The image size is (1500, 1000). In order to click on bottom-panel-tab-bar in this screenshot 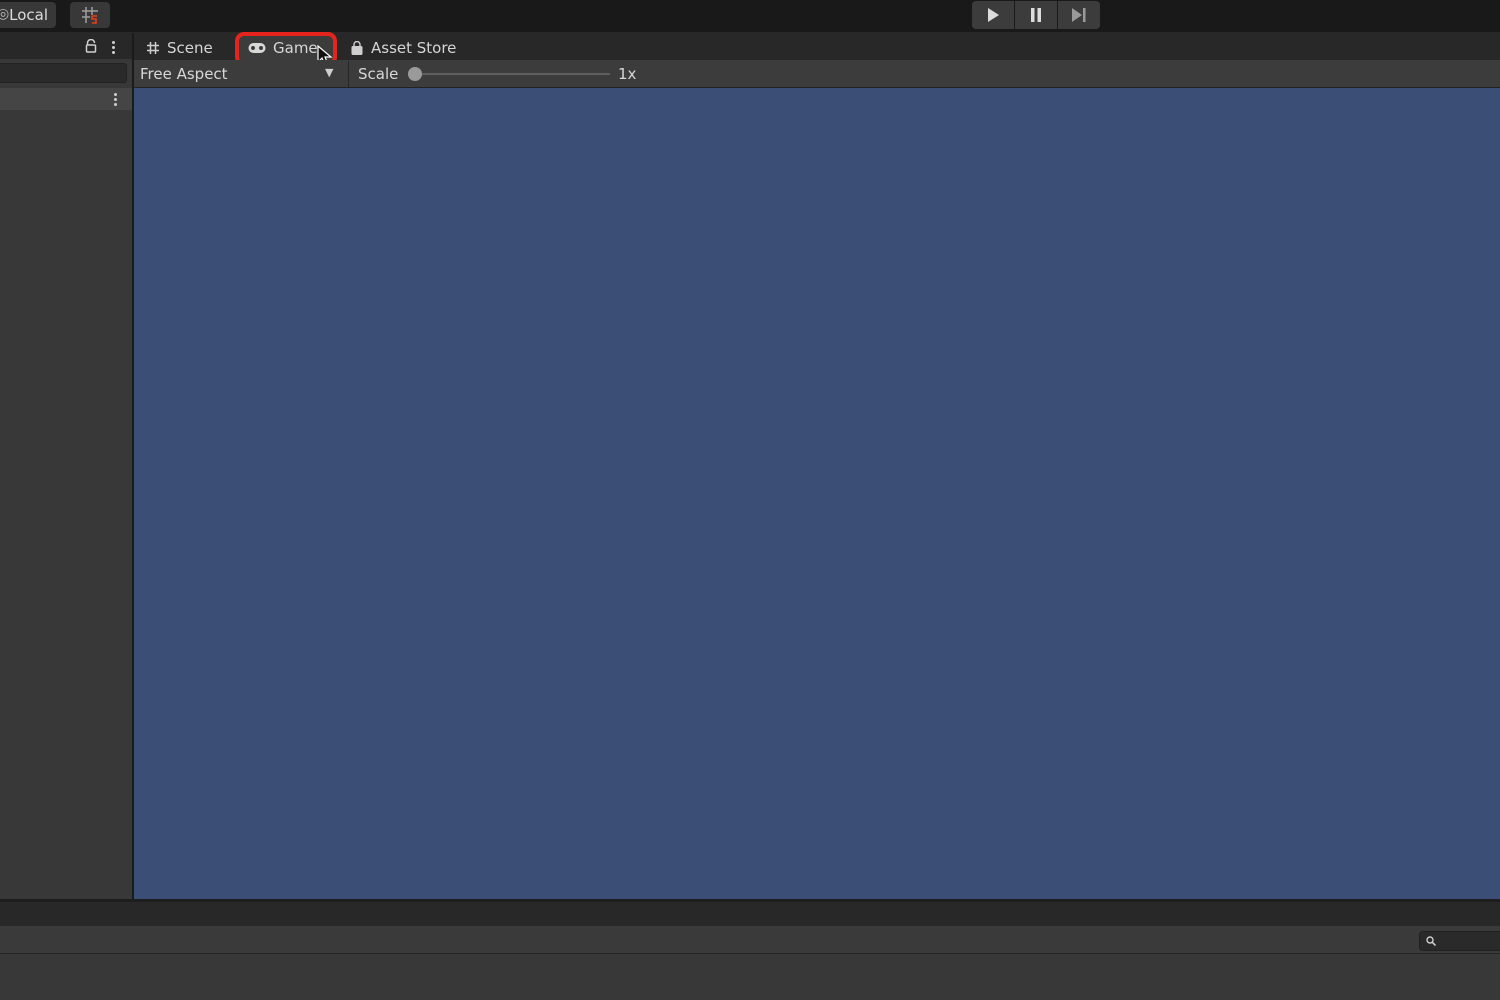, I will do `click(750, 914)`.